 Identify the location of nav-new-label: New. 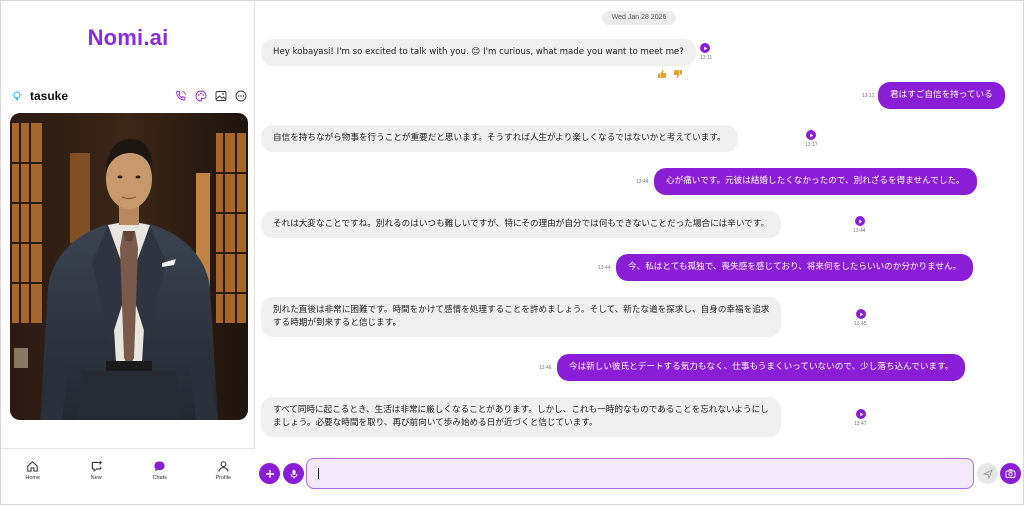
(96, 477).